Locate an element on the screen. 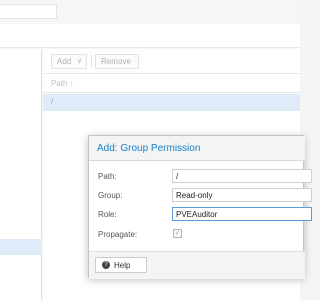 The height and width of the screenshot is (300, 320). group-label: Group: is located at coordinates (110, 195).